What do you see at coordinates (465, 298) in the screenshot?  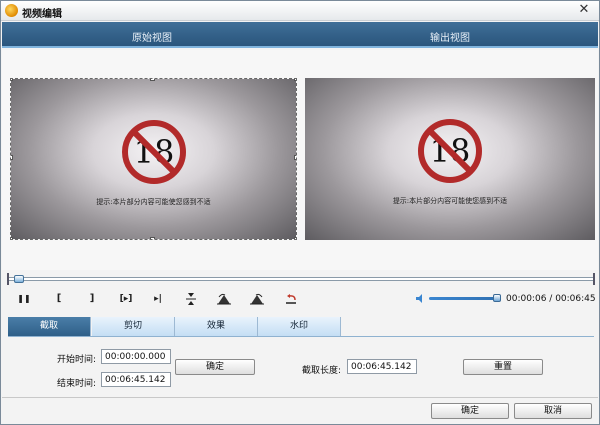 I see `volume-slider` at bounding box center [465, 298].